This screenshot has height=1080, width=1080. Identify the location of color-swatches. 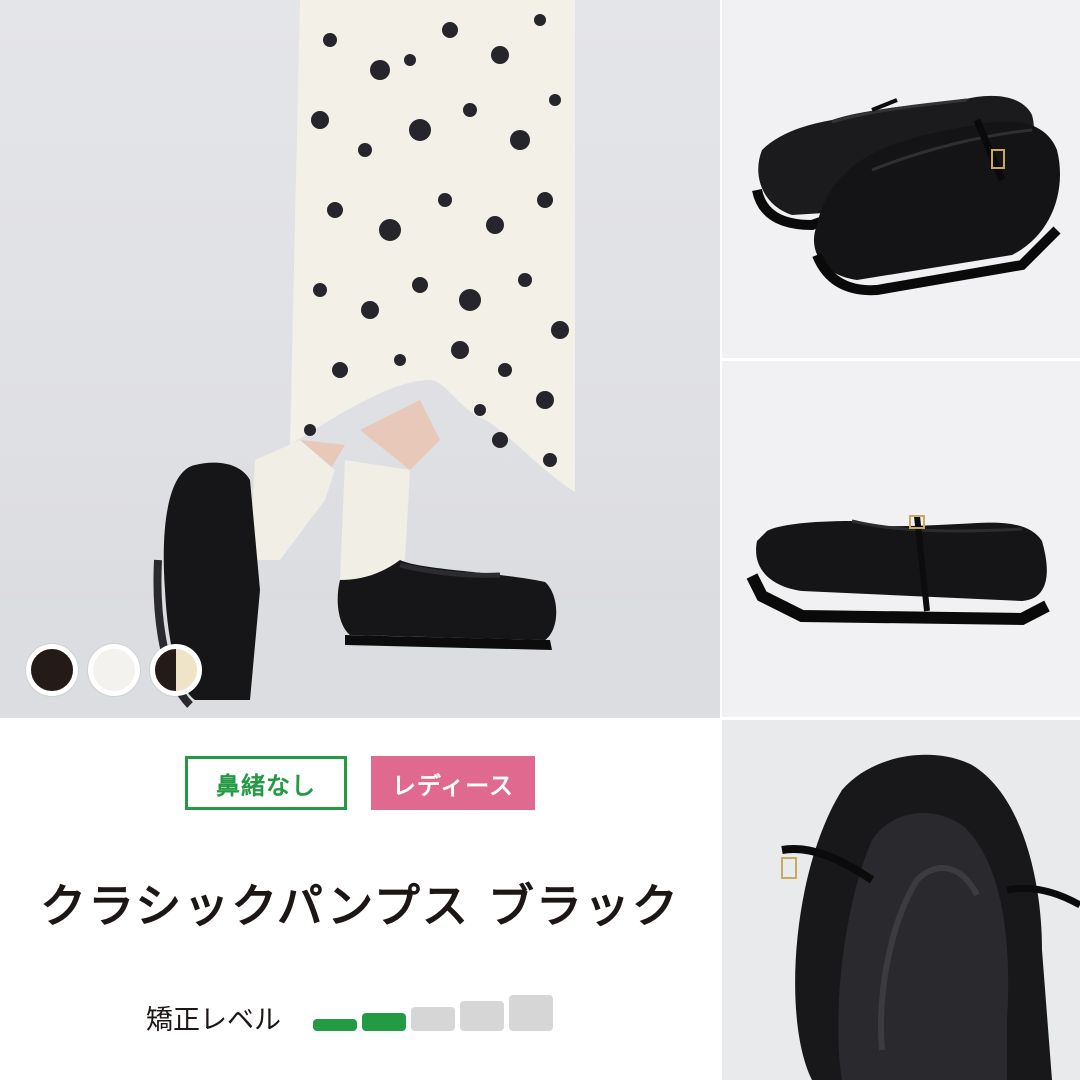
(114, 670).